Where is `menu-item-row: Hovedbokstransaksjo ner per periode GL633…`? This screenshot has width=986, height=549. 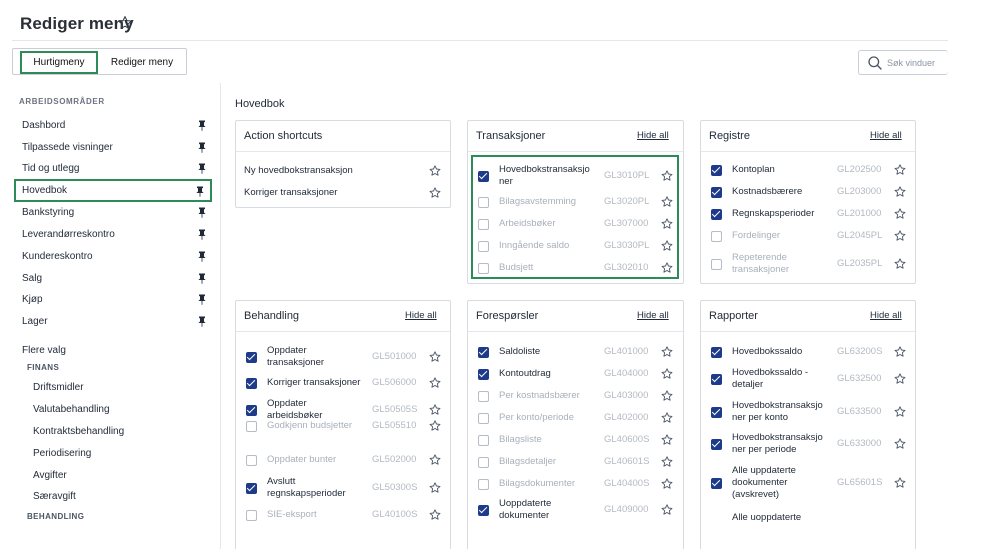
menu-item-row: Hovedbokstransaksjo ner per periode GL633… is located at coordinates (808, 445).